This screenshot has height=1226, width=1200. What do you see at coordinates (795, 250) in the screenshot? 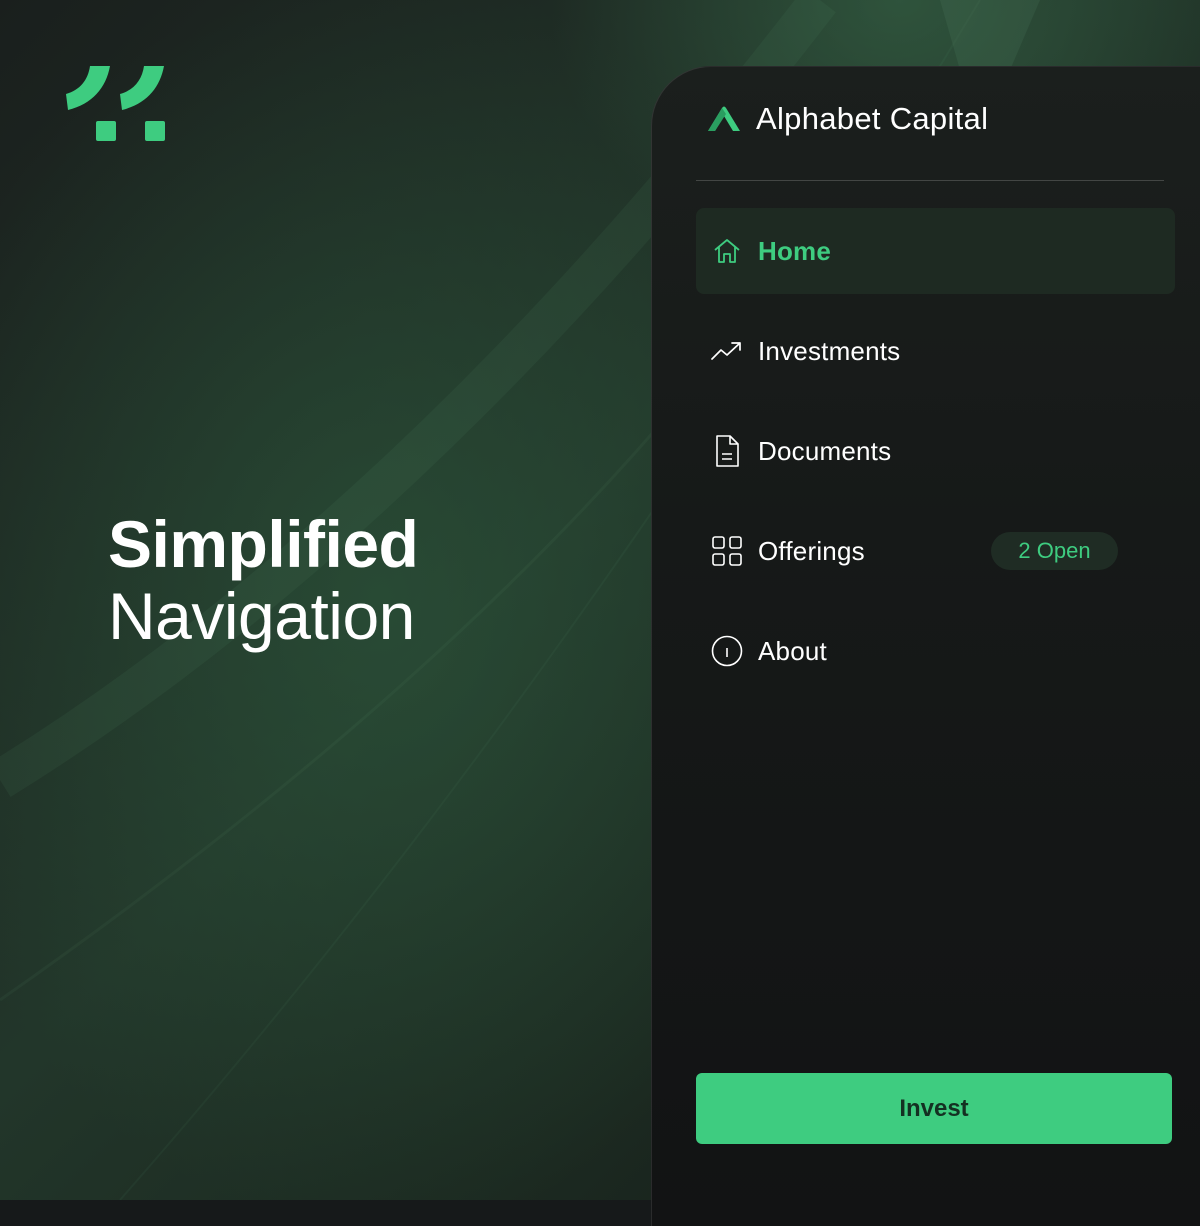
I see `nav-label-home: Home` at bounding box center [795, 250].